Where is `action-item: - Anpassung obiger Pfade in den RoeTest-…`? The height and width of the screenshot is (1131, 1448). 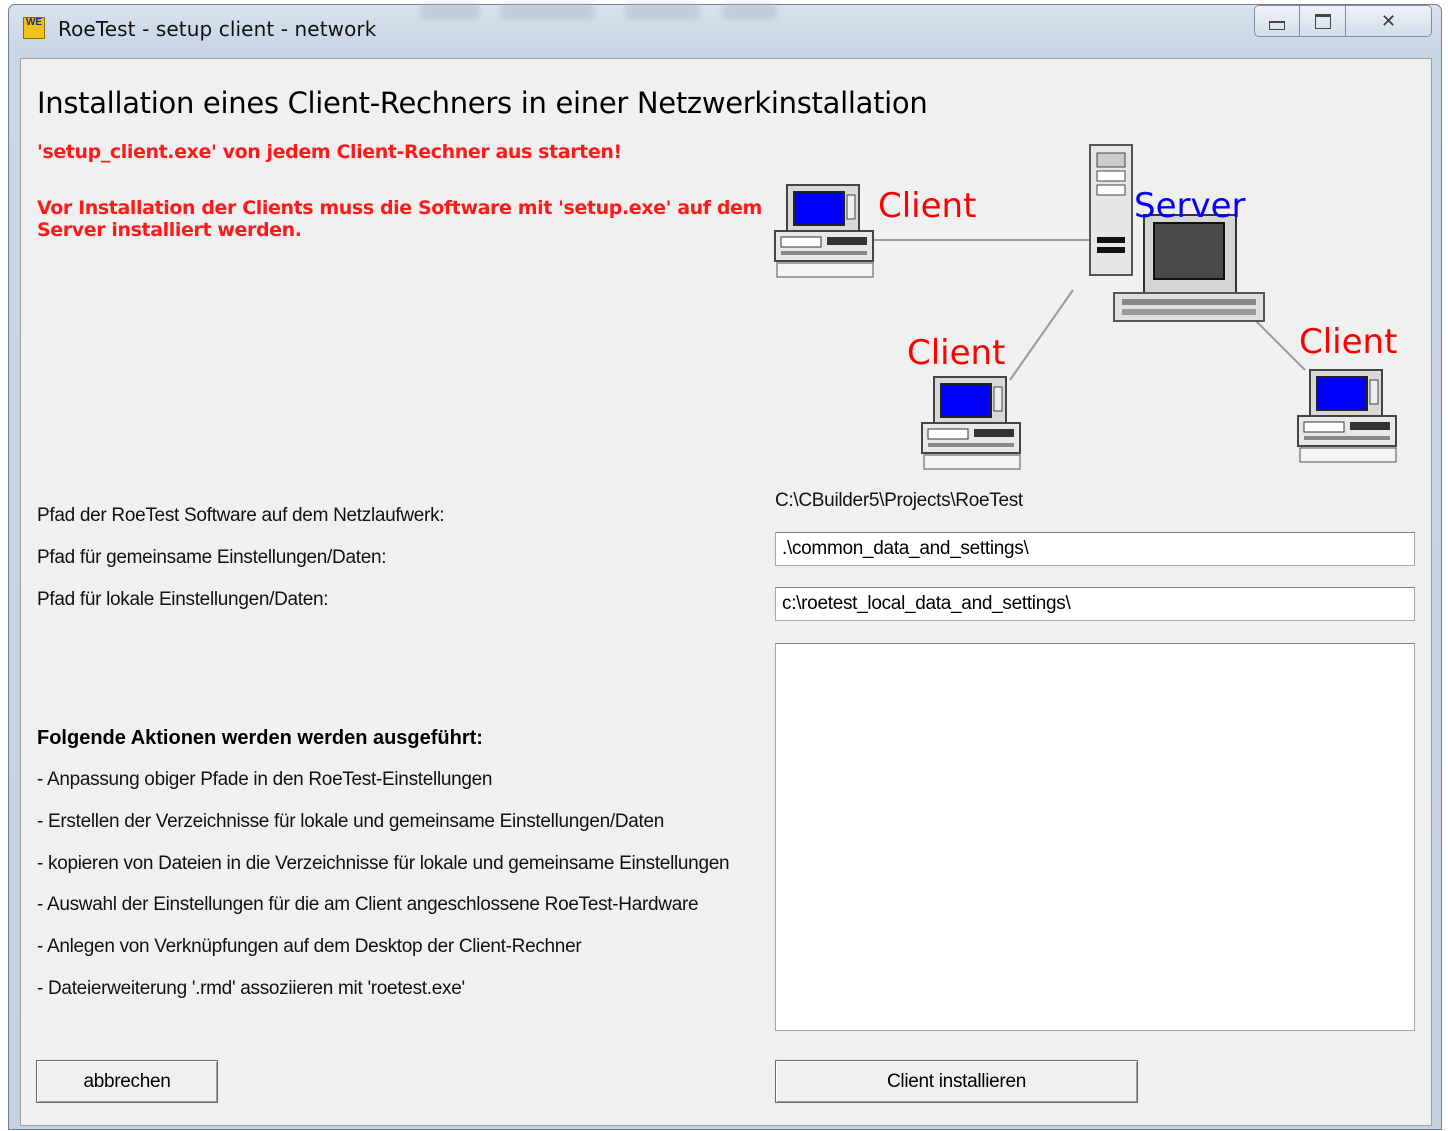
action-item: - Anpassung obiger Pfade in den RoeTest-… is located at coordinates (265, 779).